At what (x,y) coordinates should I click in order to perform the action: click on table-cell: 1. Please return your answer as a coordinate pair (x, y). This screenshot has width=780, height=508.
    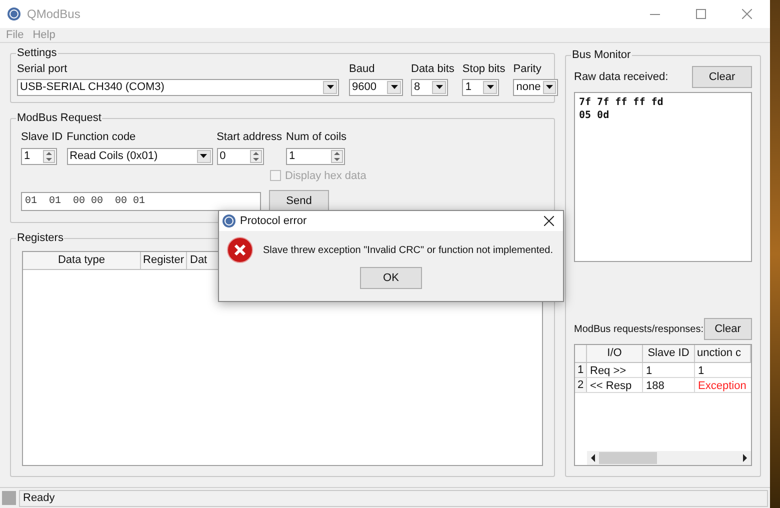
    Looking at the image, I should click on (669, 370).